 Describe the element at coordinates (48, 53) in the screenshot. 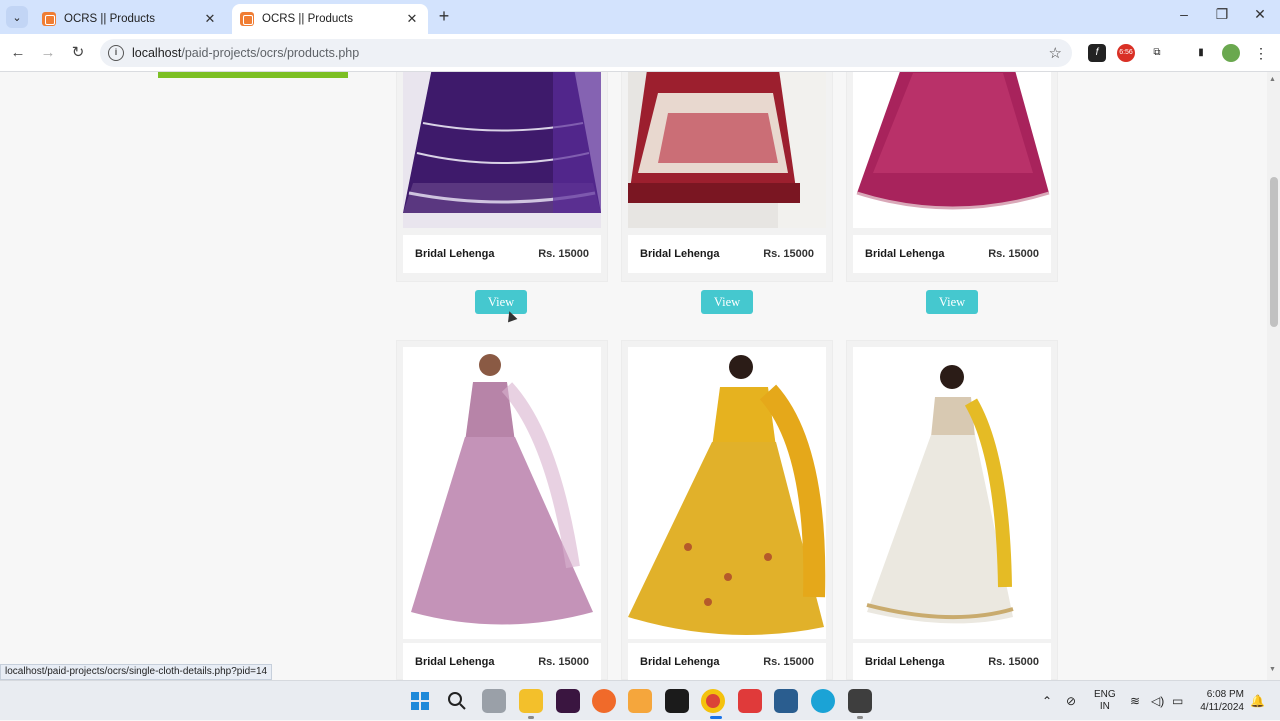

I see `forward-arrow-icon: →` at that location.